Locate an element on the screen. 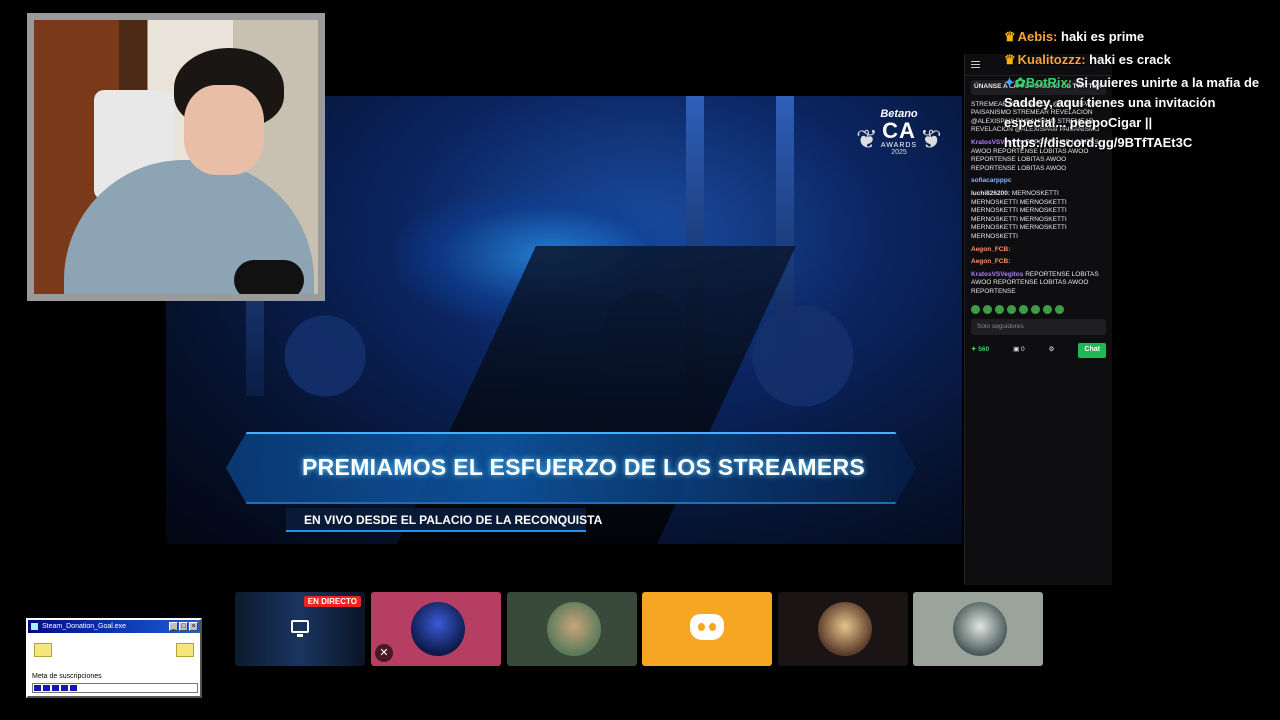 Image resolution: width=1280 pixels, height=720 pixels. points-icon: ✦ is located at coordinates (974, 350).